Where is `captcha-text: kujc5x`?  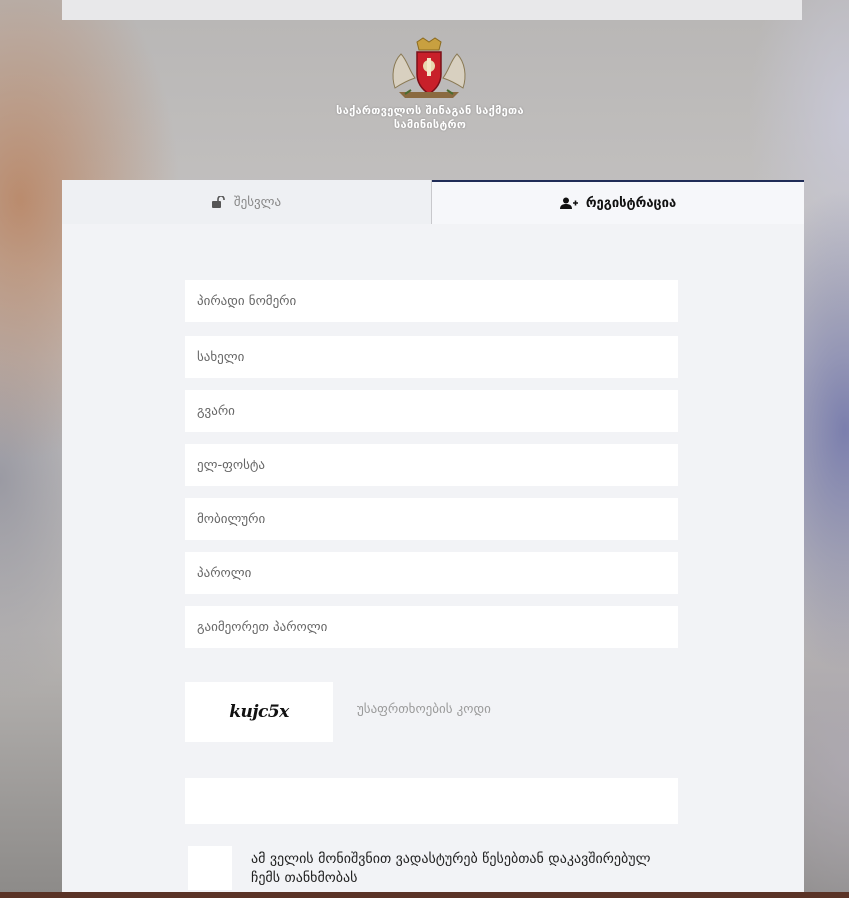
captcha-text: kujc5x is located at coordinates (259, 712).